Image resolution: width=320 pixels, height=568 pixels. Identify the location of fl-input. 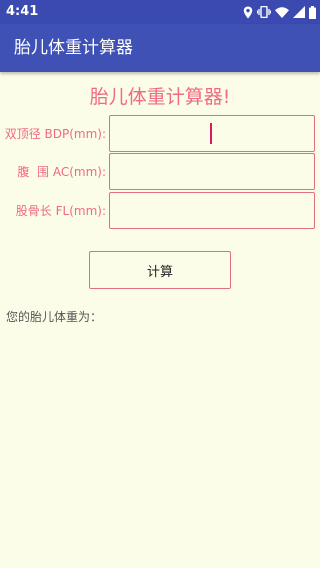
(212, 210).